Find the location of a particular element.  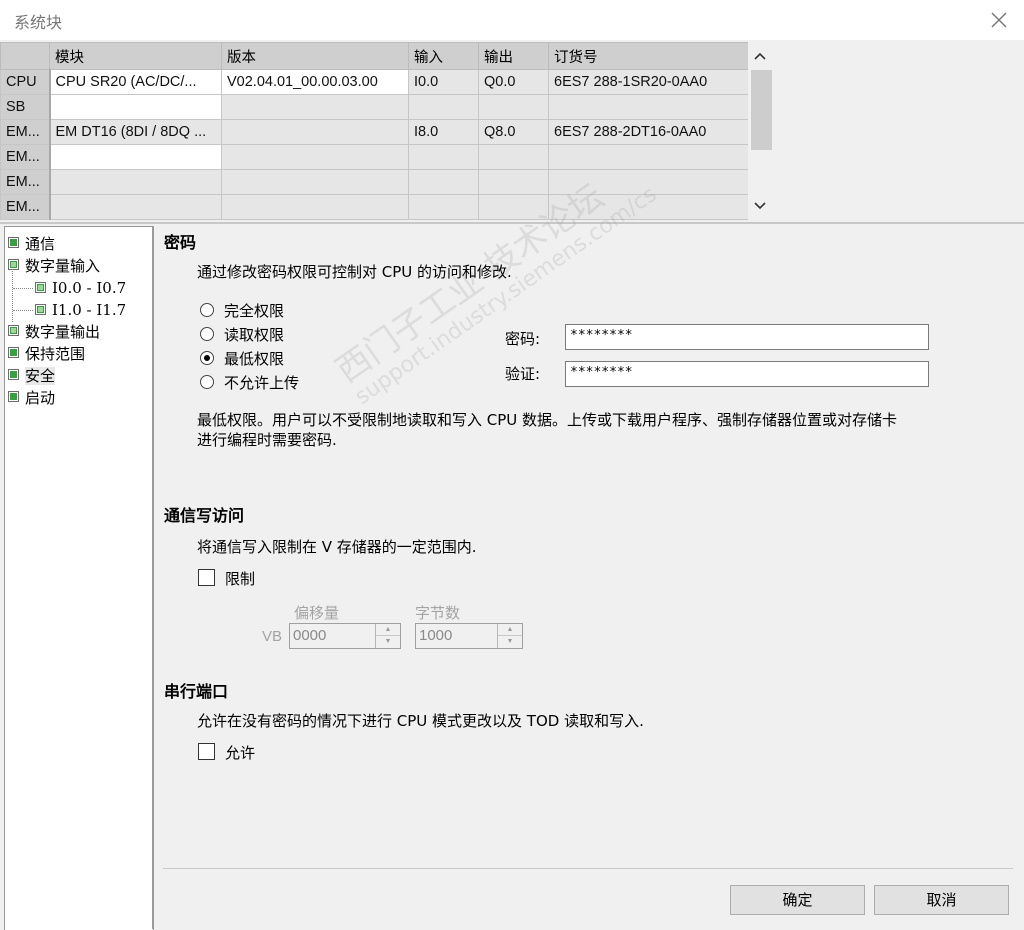

tree-item-digital-output: 数字量输出 is located at coordinates (54, 332).